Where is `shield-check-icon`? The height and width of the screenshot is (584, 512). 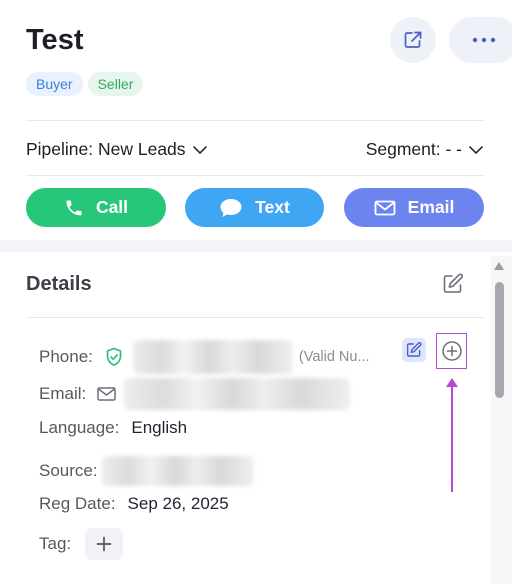
shield-check-icon is located at coordinates (114, 356).